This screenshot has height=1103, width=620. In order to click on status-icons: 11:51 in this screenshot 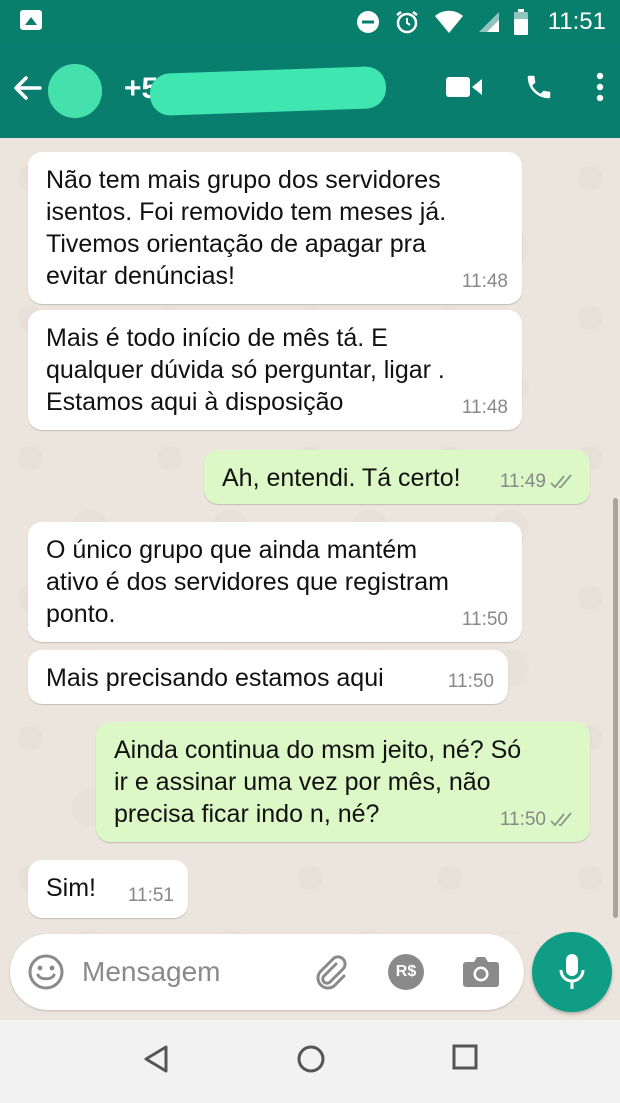, I will do `click(481, 22)`.